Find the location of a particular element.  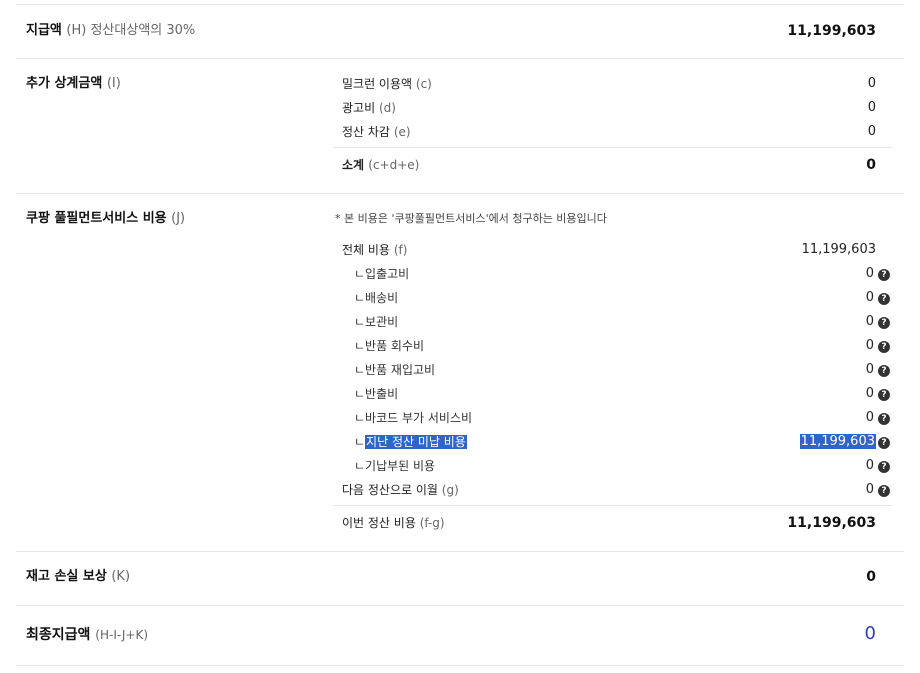

extra-i-label: 추가 상계금액 (I) is located at coordinates (73, 83).